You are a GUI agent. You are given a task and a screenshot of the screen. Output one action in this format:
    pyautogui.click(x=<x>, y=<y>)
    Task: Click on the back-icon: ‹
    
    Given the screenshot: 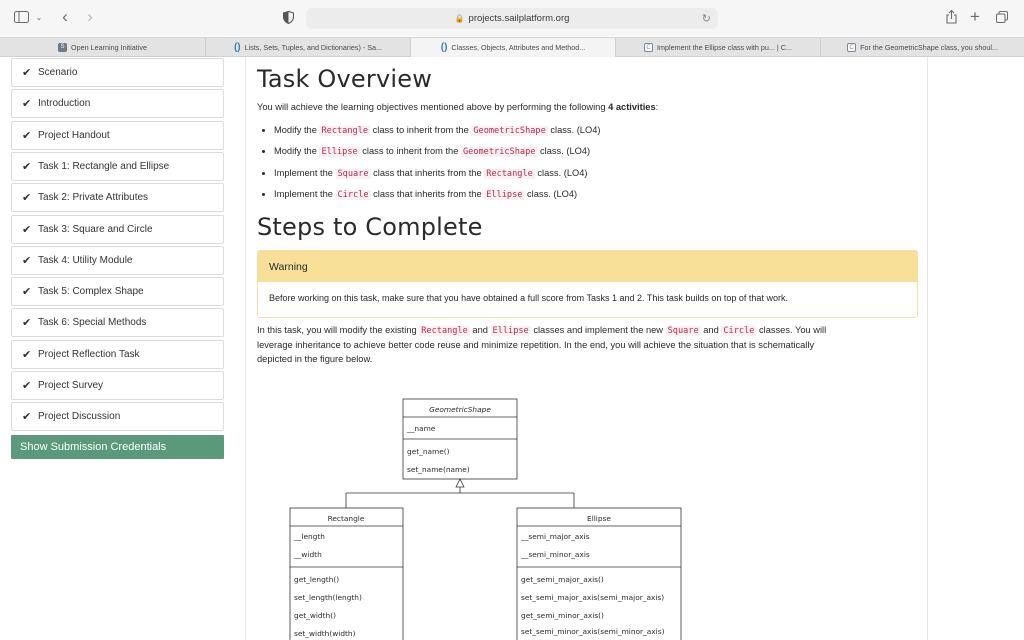 What is the action you would take?
    pyautogui.click(x=65, y=16)
    